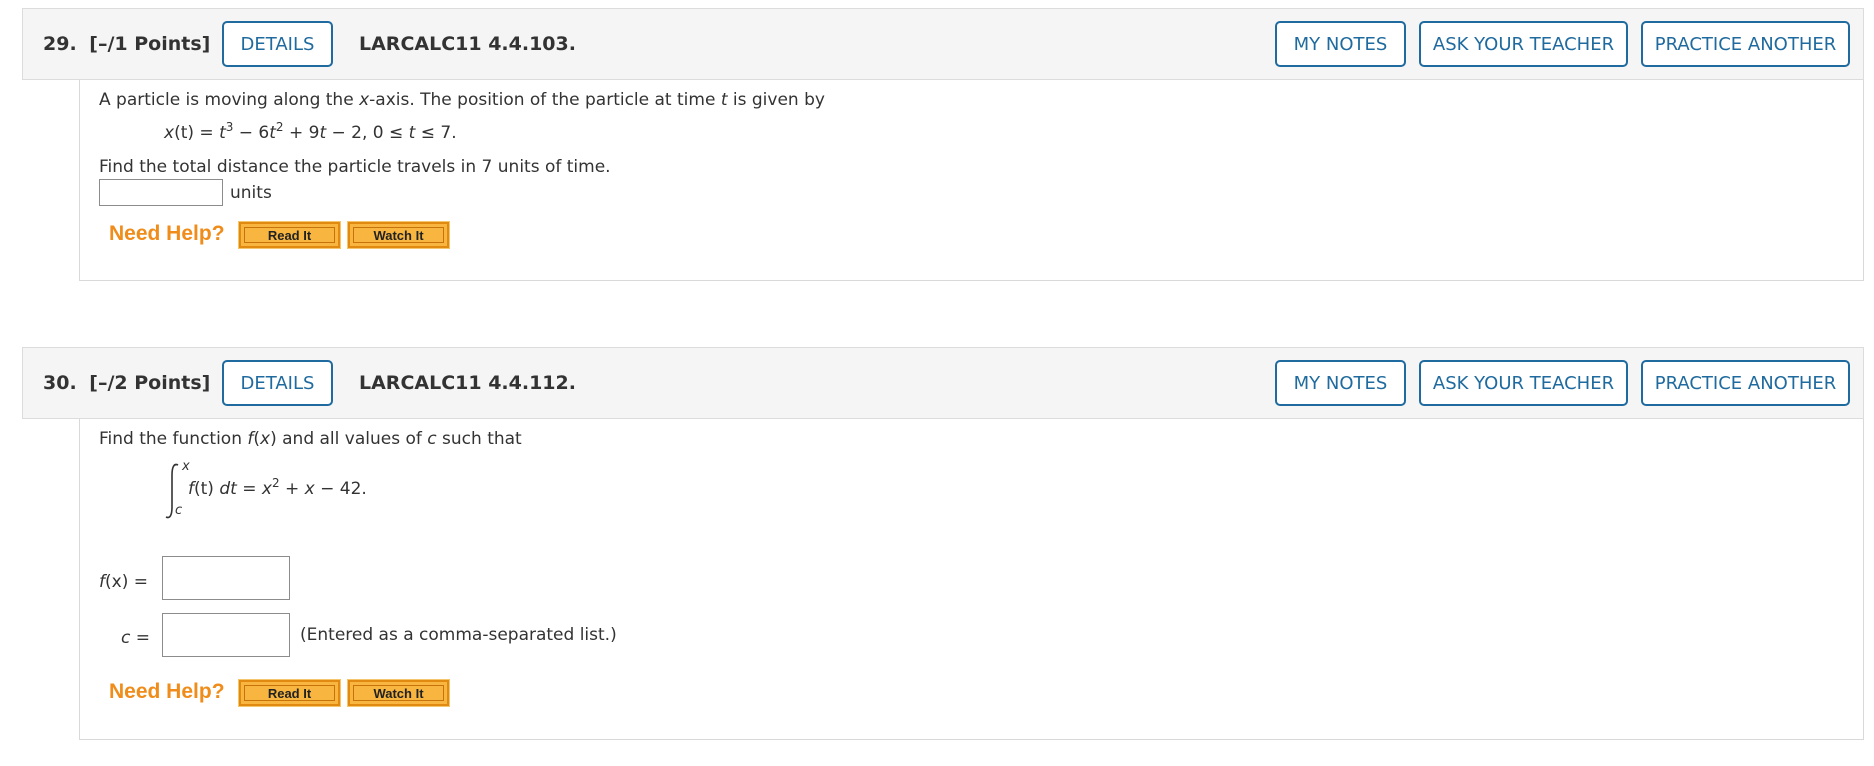  I want to click on units-label: units, so click(251, 193).